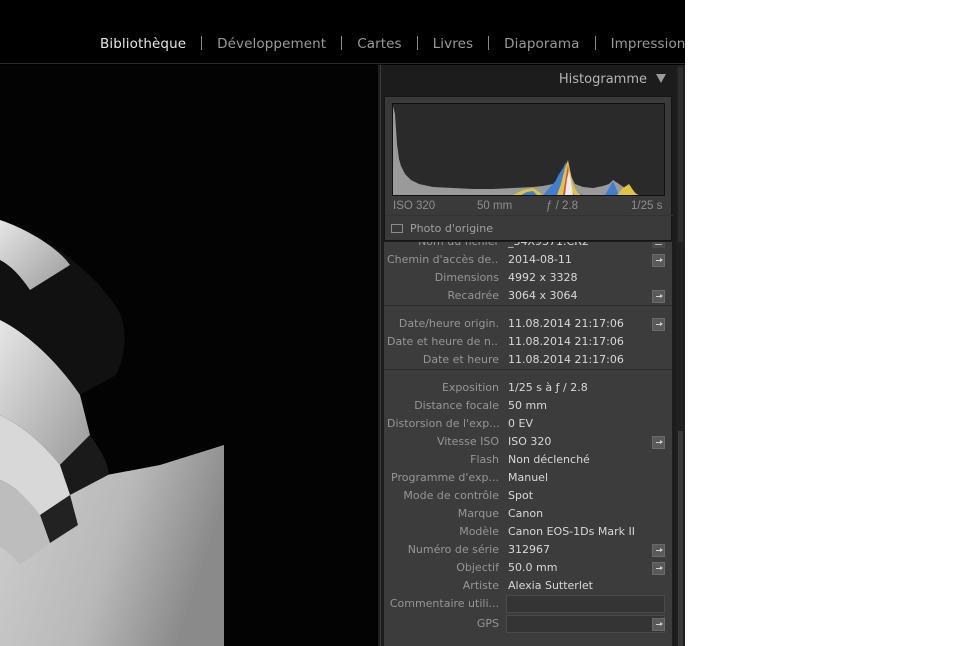  Describe the element at coordinates (543, 296) in the screenshot. I see `metadata-value: 3064 x 3064` at that location.